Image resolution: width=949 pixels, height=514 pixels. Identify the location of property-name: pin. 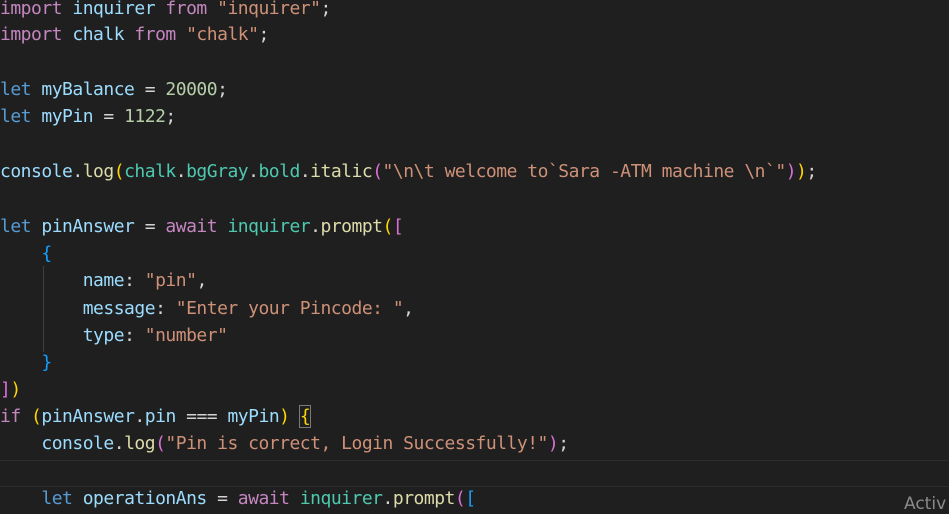
(160, 416).